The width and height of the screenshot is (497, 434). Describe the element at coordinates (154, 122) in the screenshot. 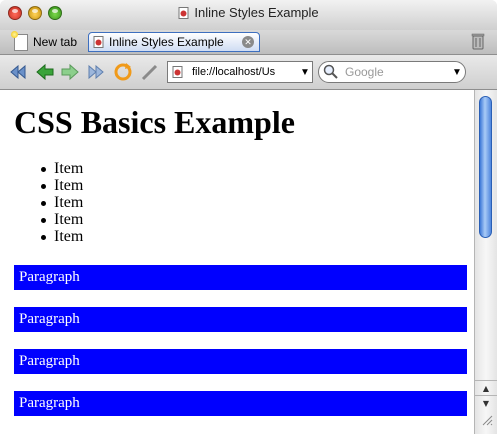

I see `page-title: CSS Basics Example` at that location.